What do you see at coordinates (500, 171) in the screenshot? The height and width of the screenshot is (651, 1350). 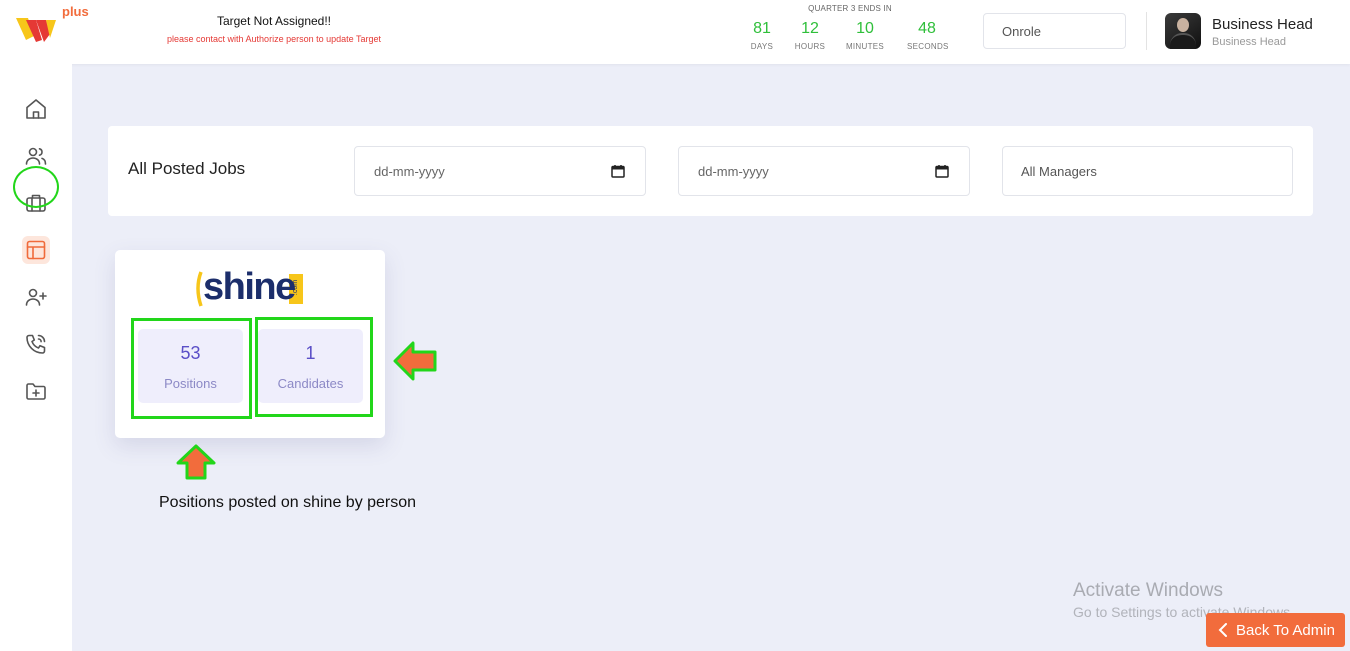 I see `date-from-input: dd-mm-yyyy` at bounding box center [500, 171].